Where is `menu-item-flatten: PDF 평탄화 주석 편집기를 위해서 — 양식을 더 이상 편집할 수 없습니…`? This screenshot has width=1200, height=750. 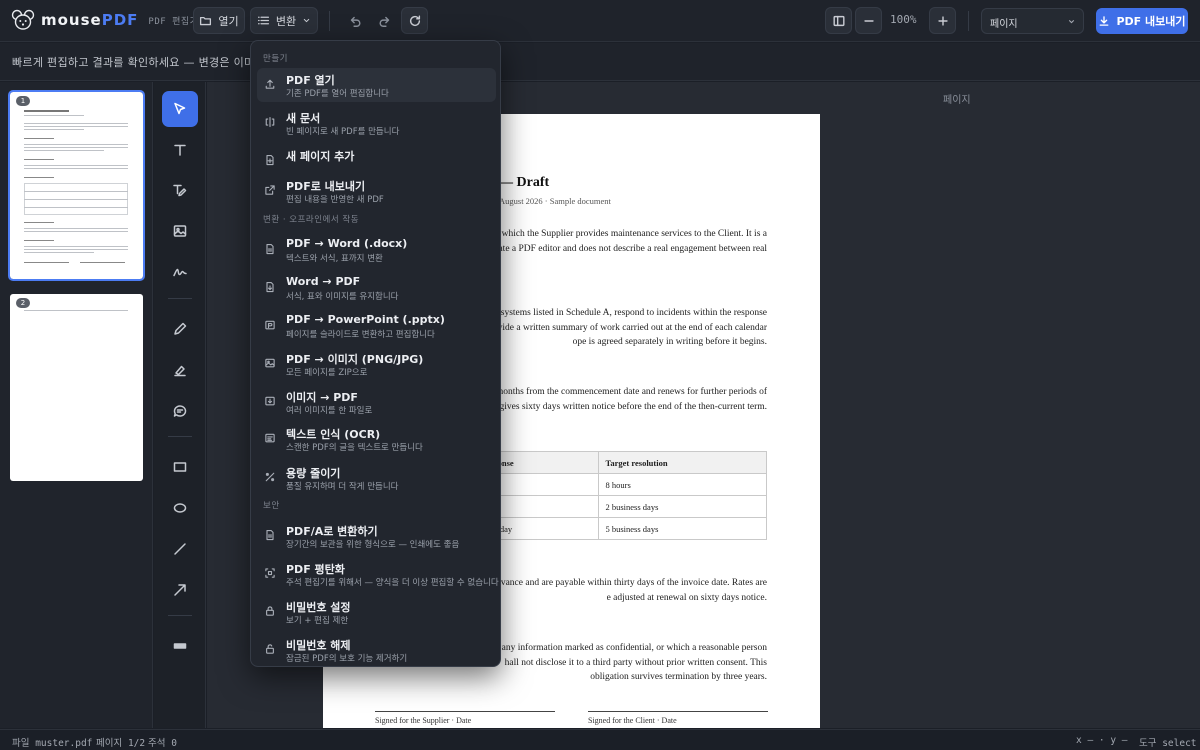 menu-item-flatten: PDF 평탄화 주석 편집기를 위해서 — 양식을 더 이상 편집할 수 없습니… is located at coordinates (378, 574).